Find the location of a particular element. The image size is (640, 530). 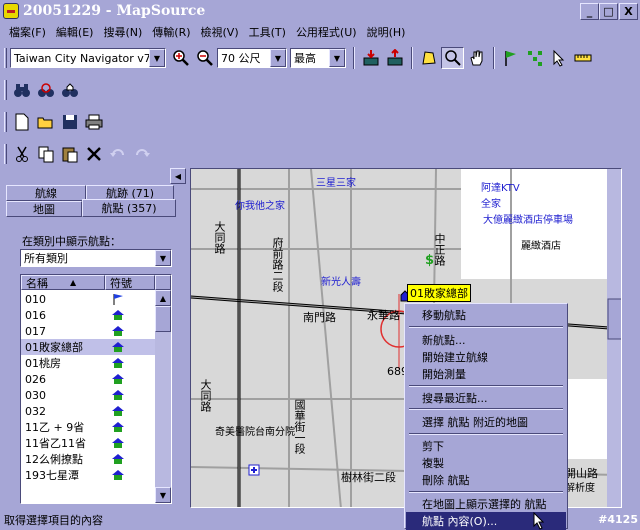

delete-x-icon is located at coordinates (93, 154).